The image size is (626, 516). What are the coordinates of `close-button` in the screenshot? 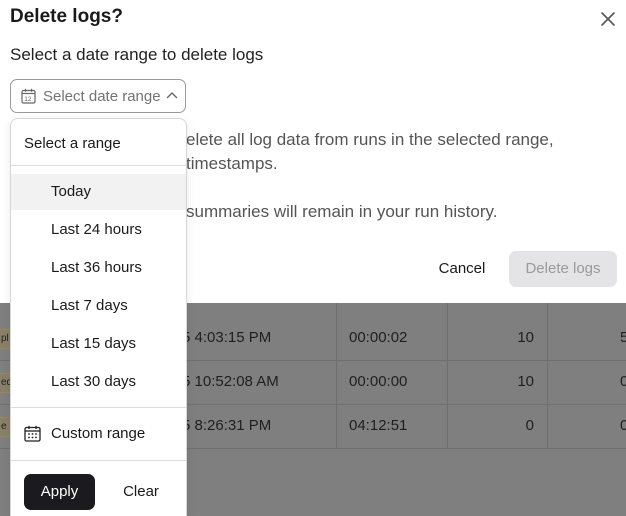 It's located at (608, 19).